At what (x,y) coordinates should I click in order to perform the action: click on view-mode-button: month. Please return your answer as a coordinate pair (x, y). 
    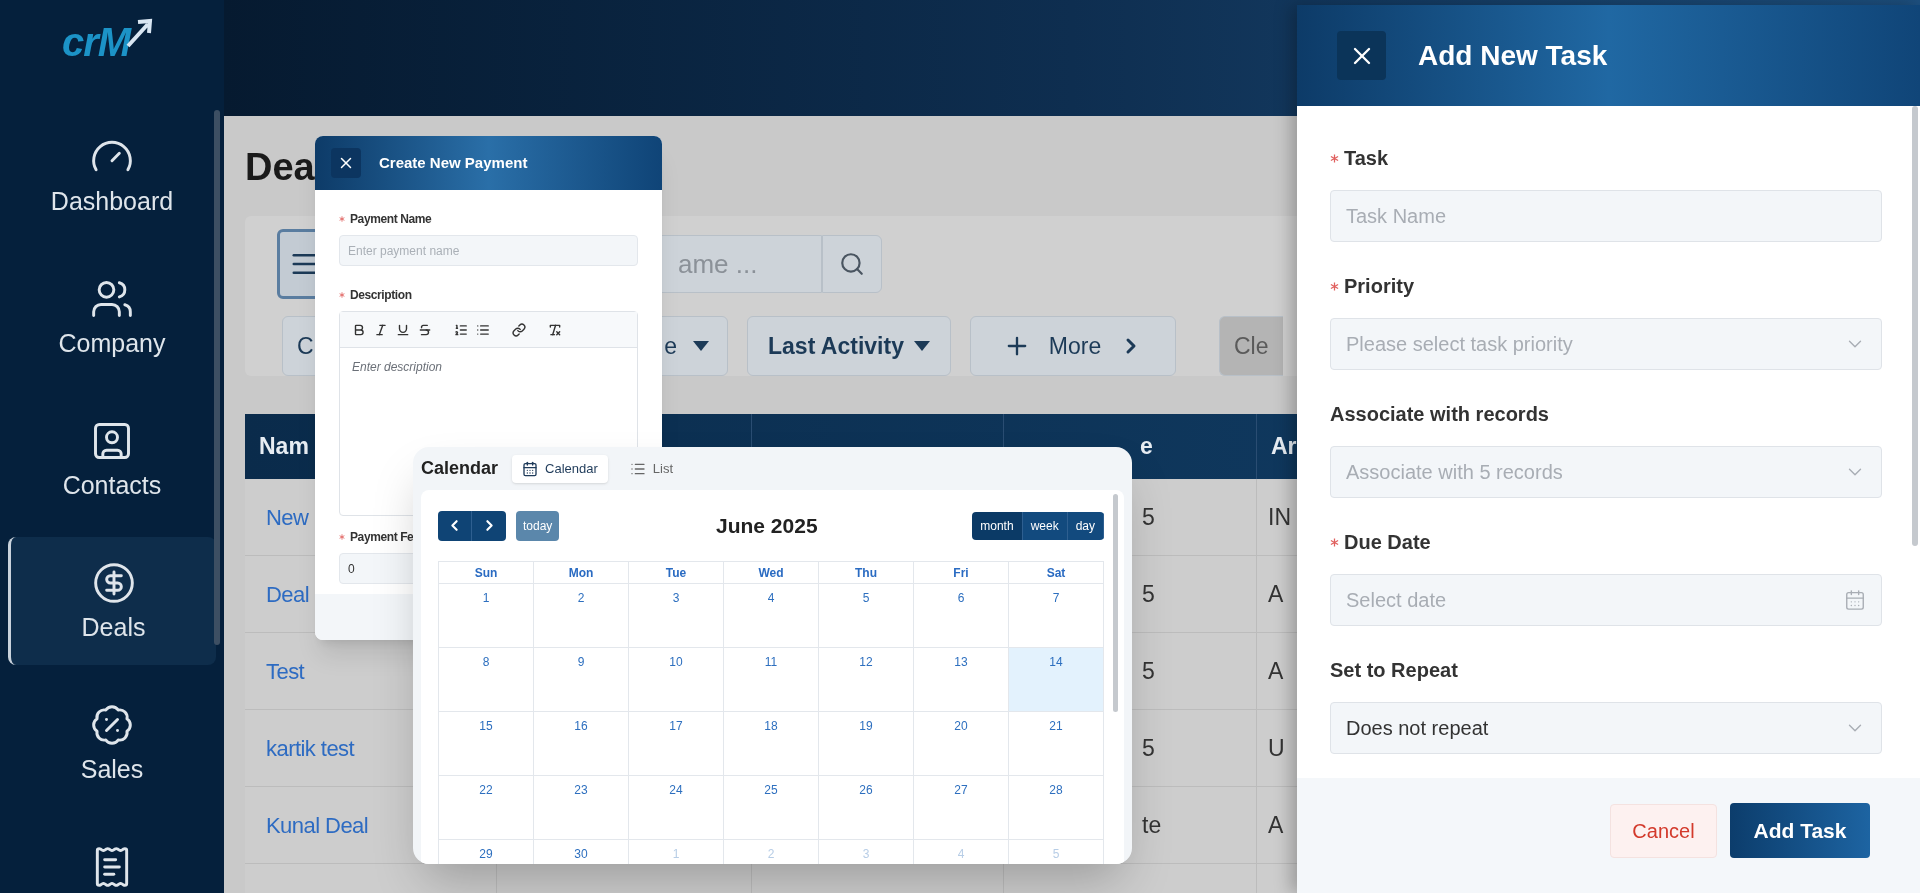
    Looking at the image, I should click on (997, 525).